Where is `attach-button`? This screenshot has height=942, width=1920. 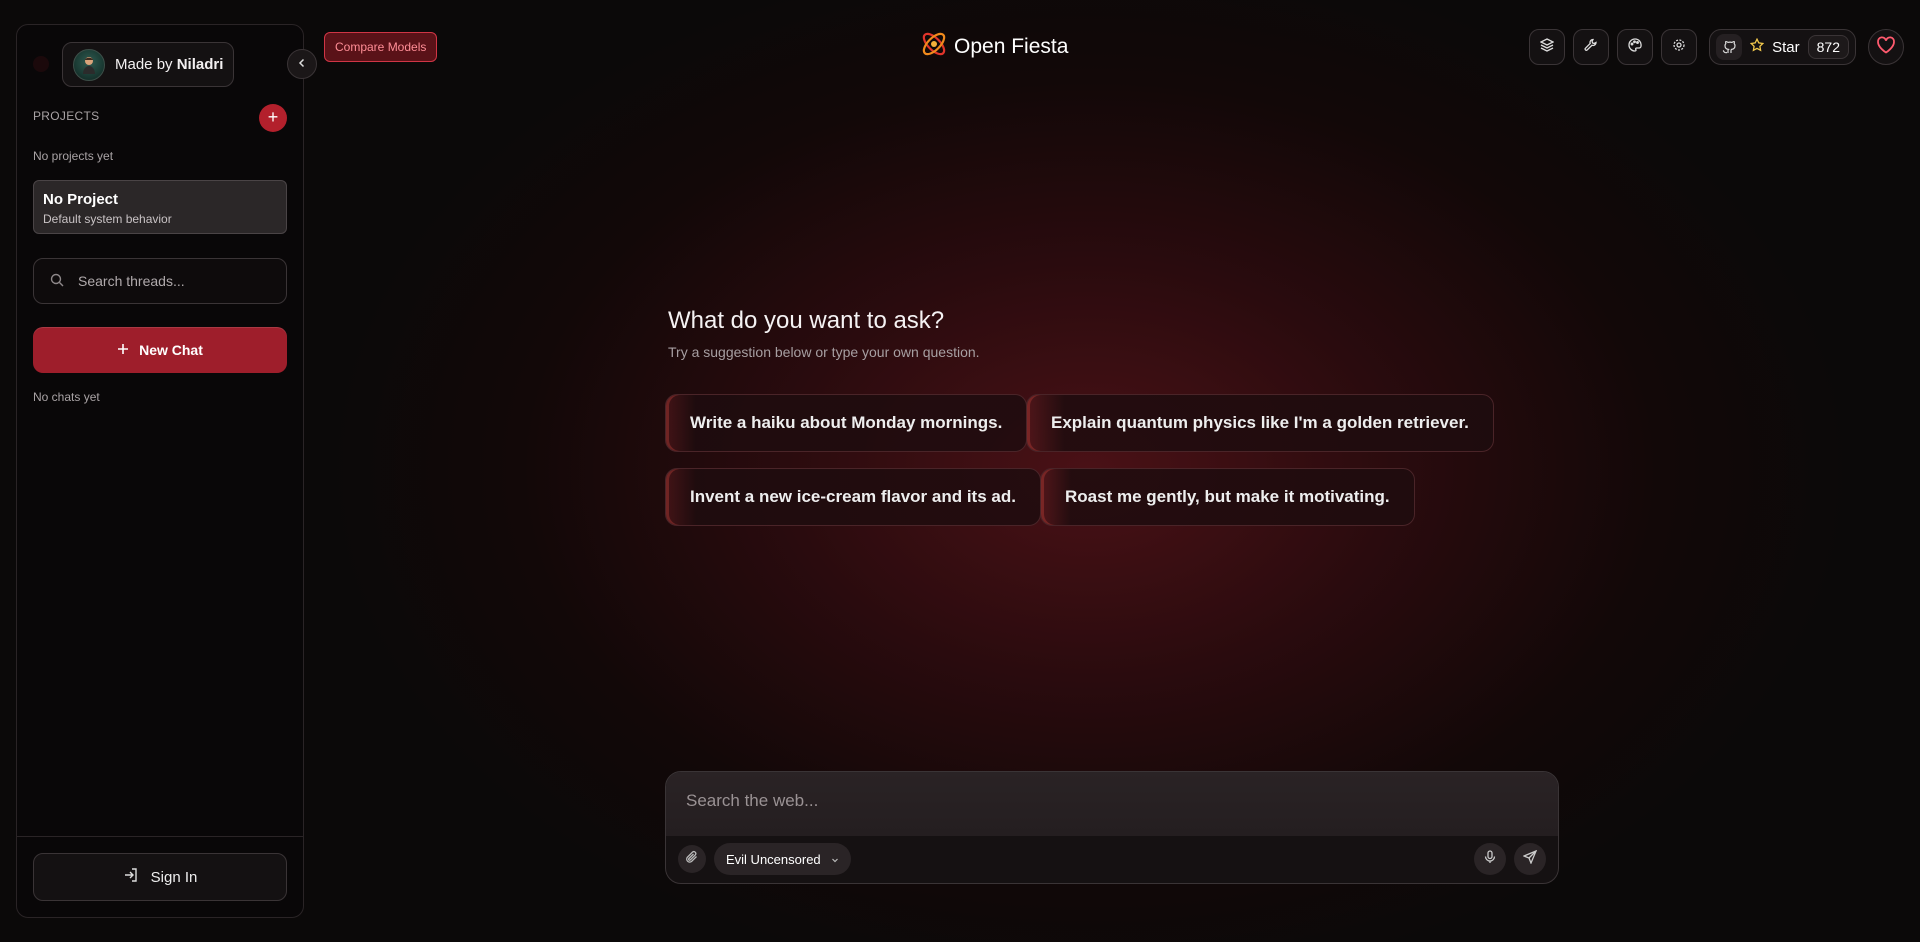 attach-button is located at coordinates (692, 859).